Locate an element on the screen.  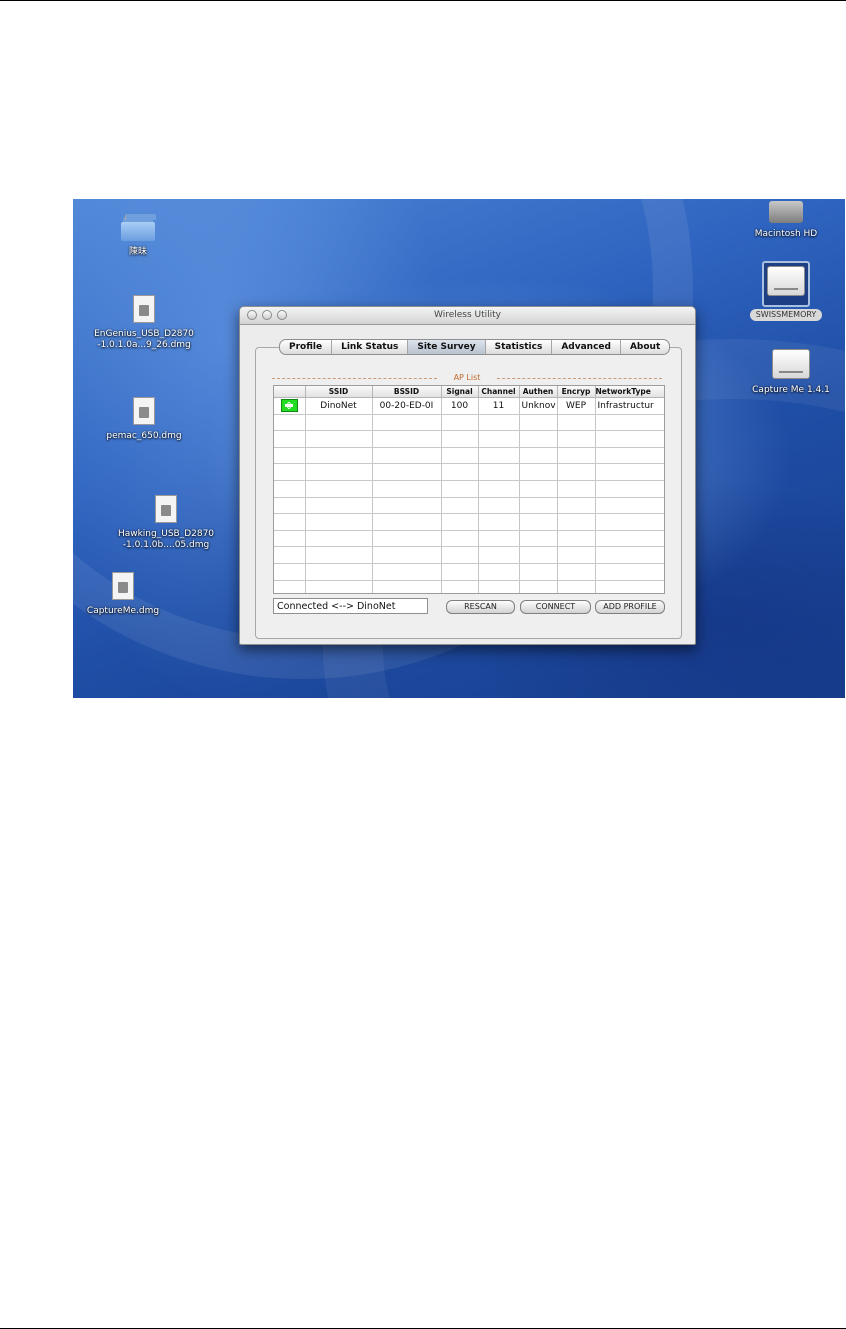
connection-status-field: Connected <--> DinoNet is located at coordinates (350, 606).